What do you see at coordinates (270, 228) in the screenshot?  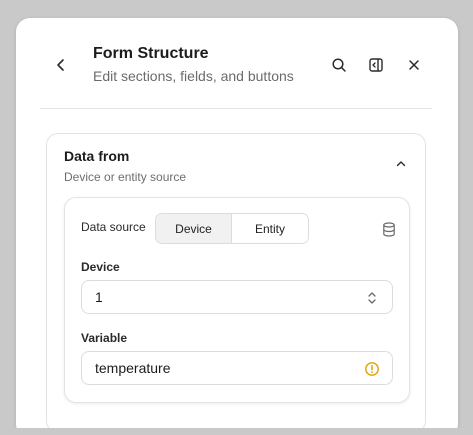 I see `data-source-entity-option: Entity` at bounding box center [270, 228].